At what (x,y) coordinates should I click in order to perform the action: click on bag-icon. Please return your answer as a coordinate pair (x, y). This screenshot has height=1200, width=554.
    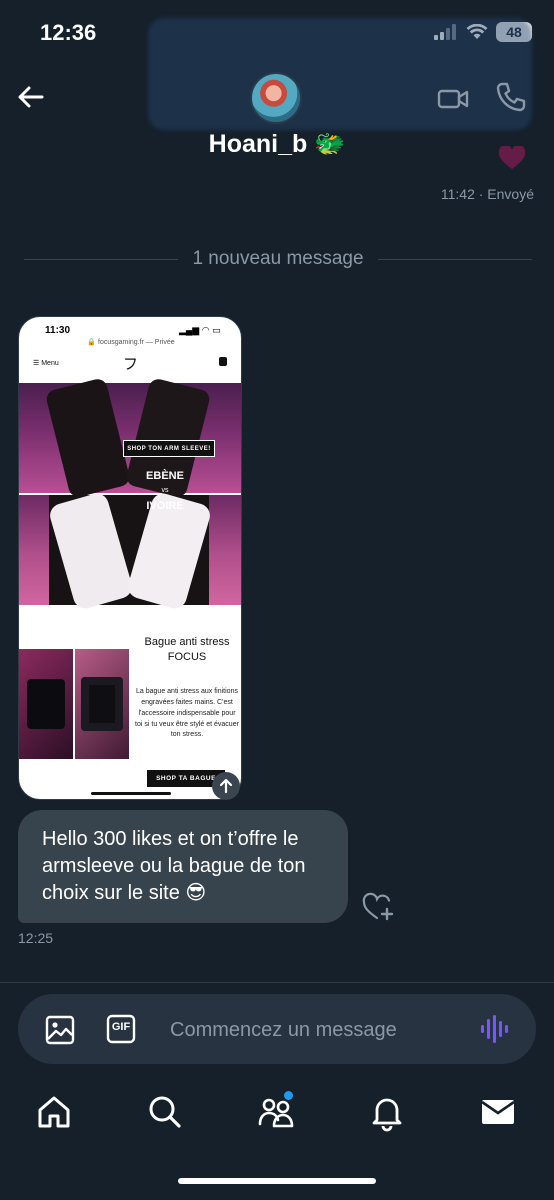
    Looking at the image, I should click on (223, 361).